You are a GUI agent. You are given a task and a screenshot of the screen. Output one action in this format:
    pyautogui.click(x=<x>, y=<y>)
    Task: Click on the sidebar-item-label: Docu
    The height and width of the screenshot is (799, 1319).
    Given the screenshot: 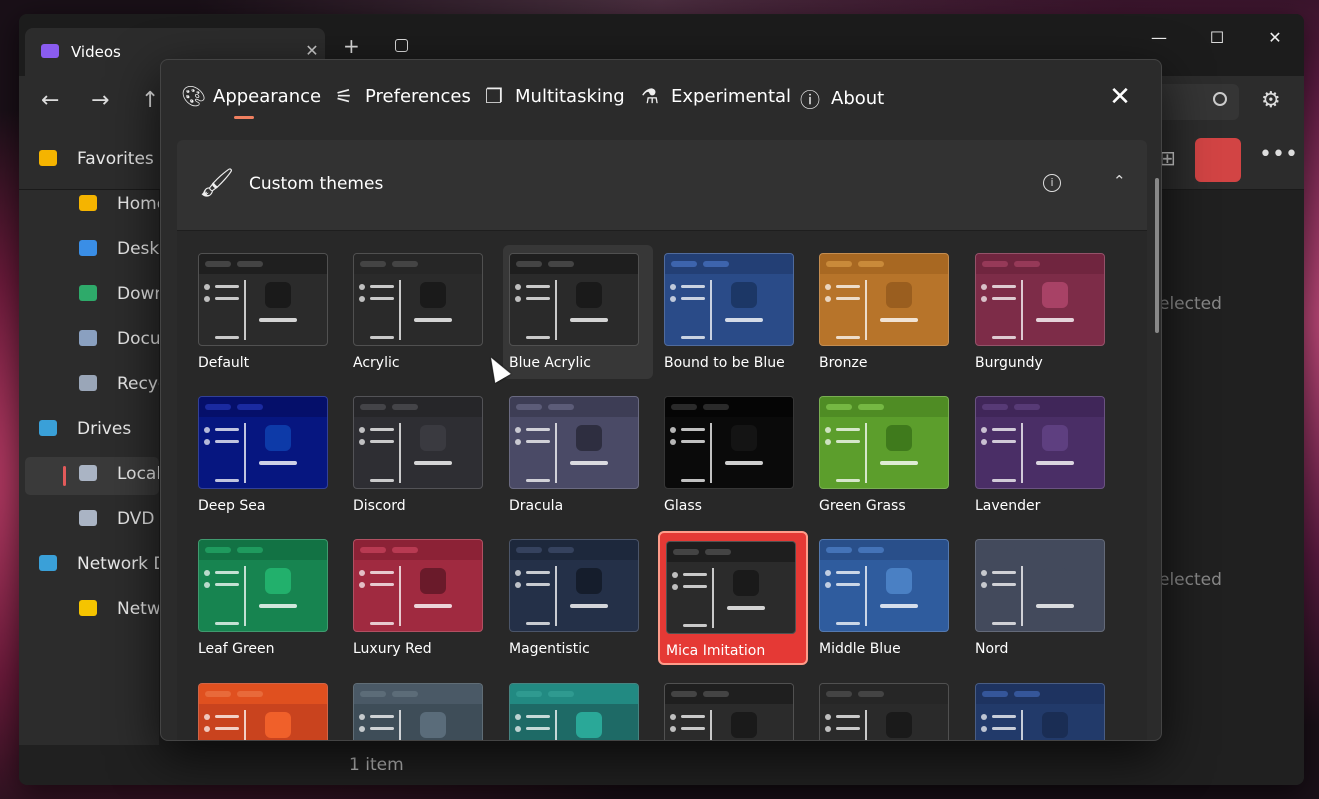 What is the action you would take?
    pyautogui.click(x=138, y=339)
    